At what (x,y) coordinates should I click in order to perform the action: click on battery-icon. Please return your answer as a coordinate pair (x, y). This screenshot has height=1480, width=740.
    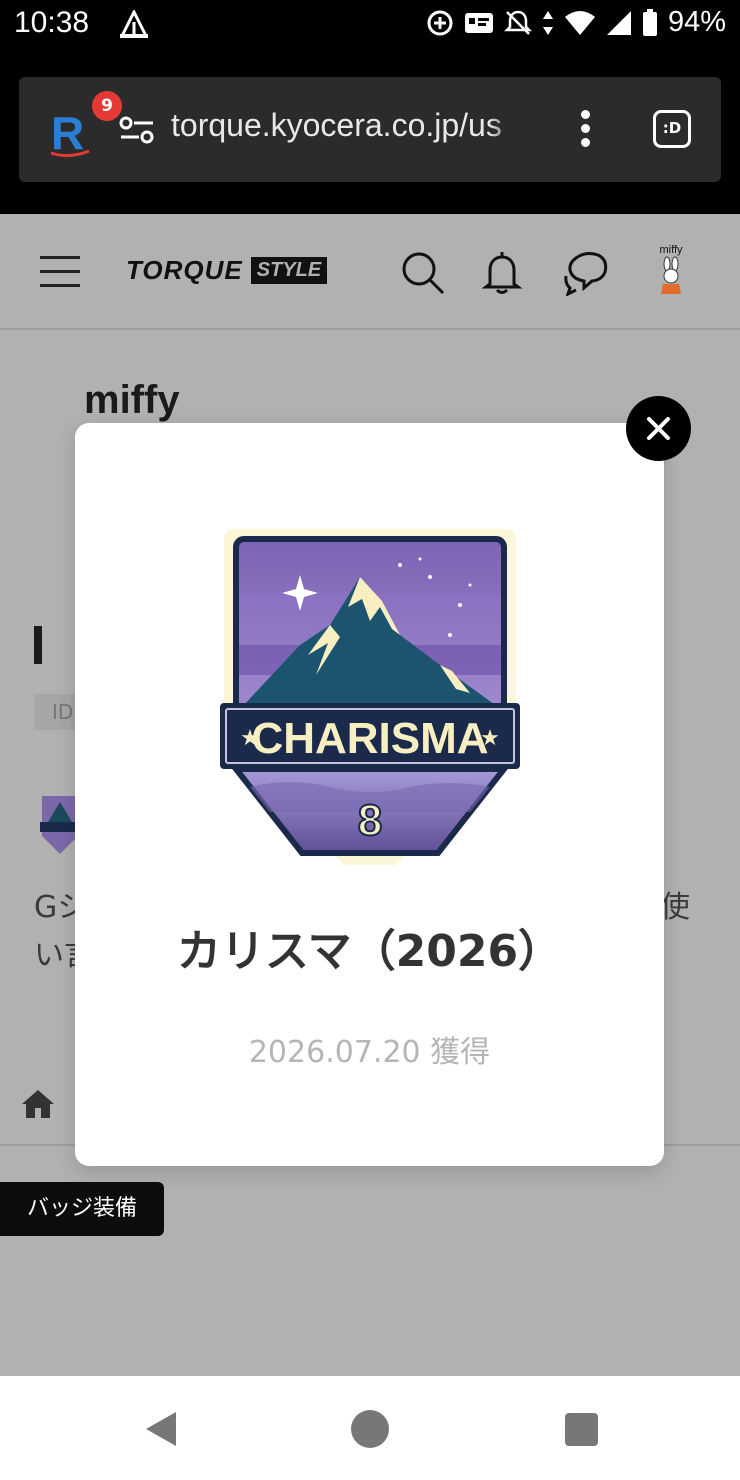
    Looking at the image, I should click on (649, 22).